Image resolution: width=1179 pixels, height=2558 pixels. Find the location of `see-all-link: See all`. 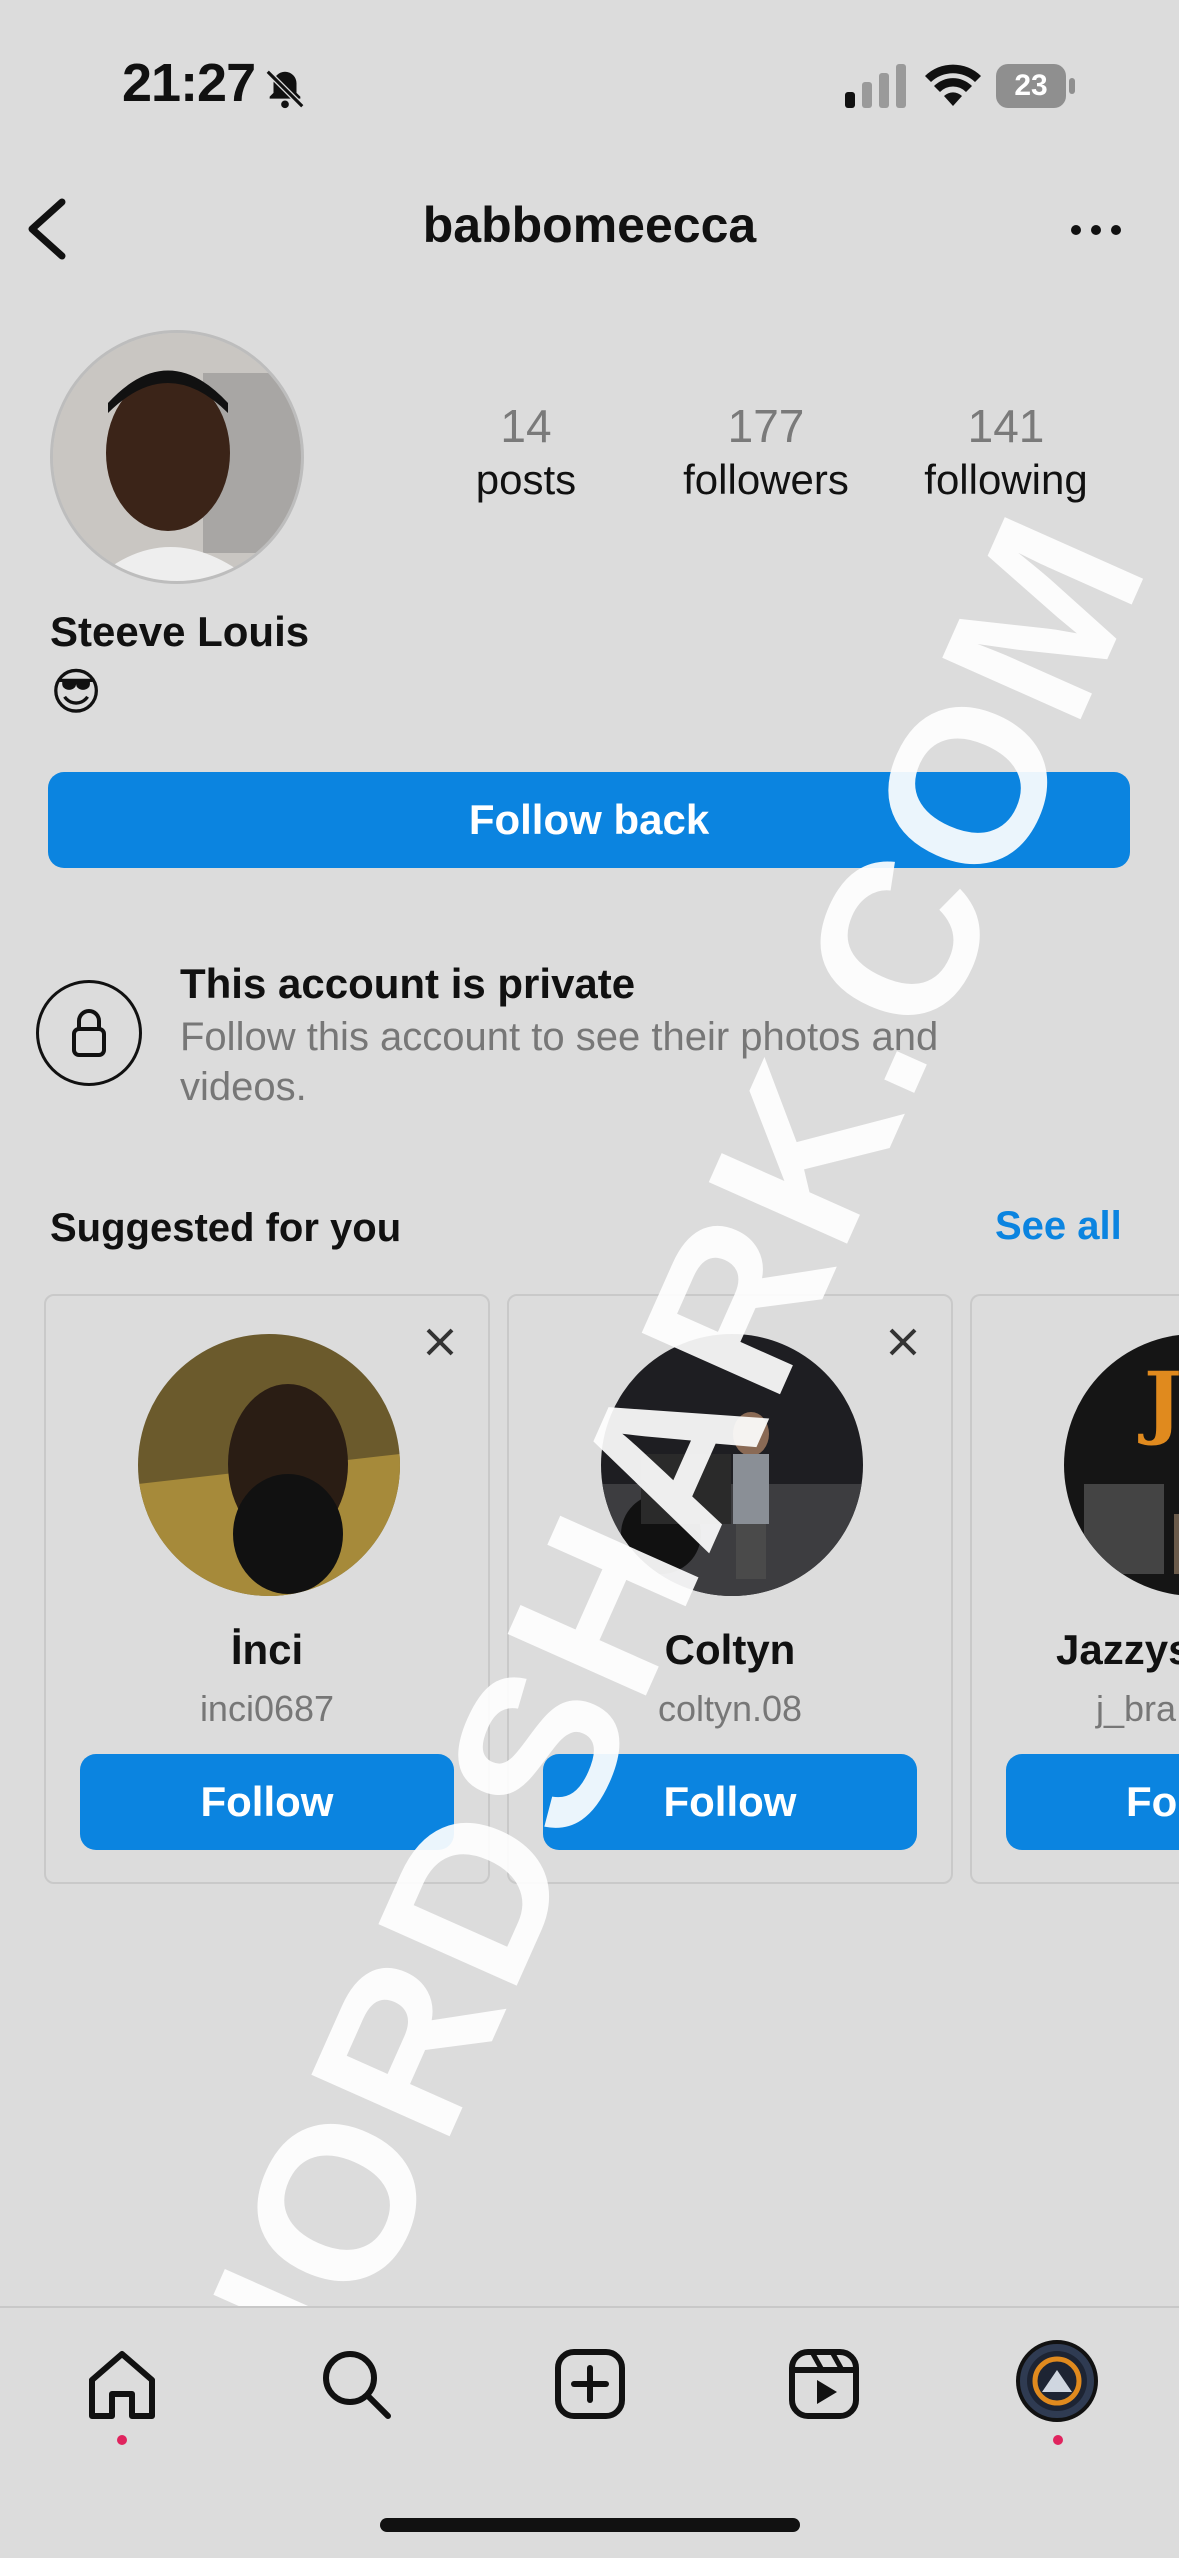

see-all-link: See all is located at coordinates (1058, 1226).